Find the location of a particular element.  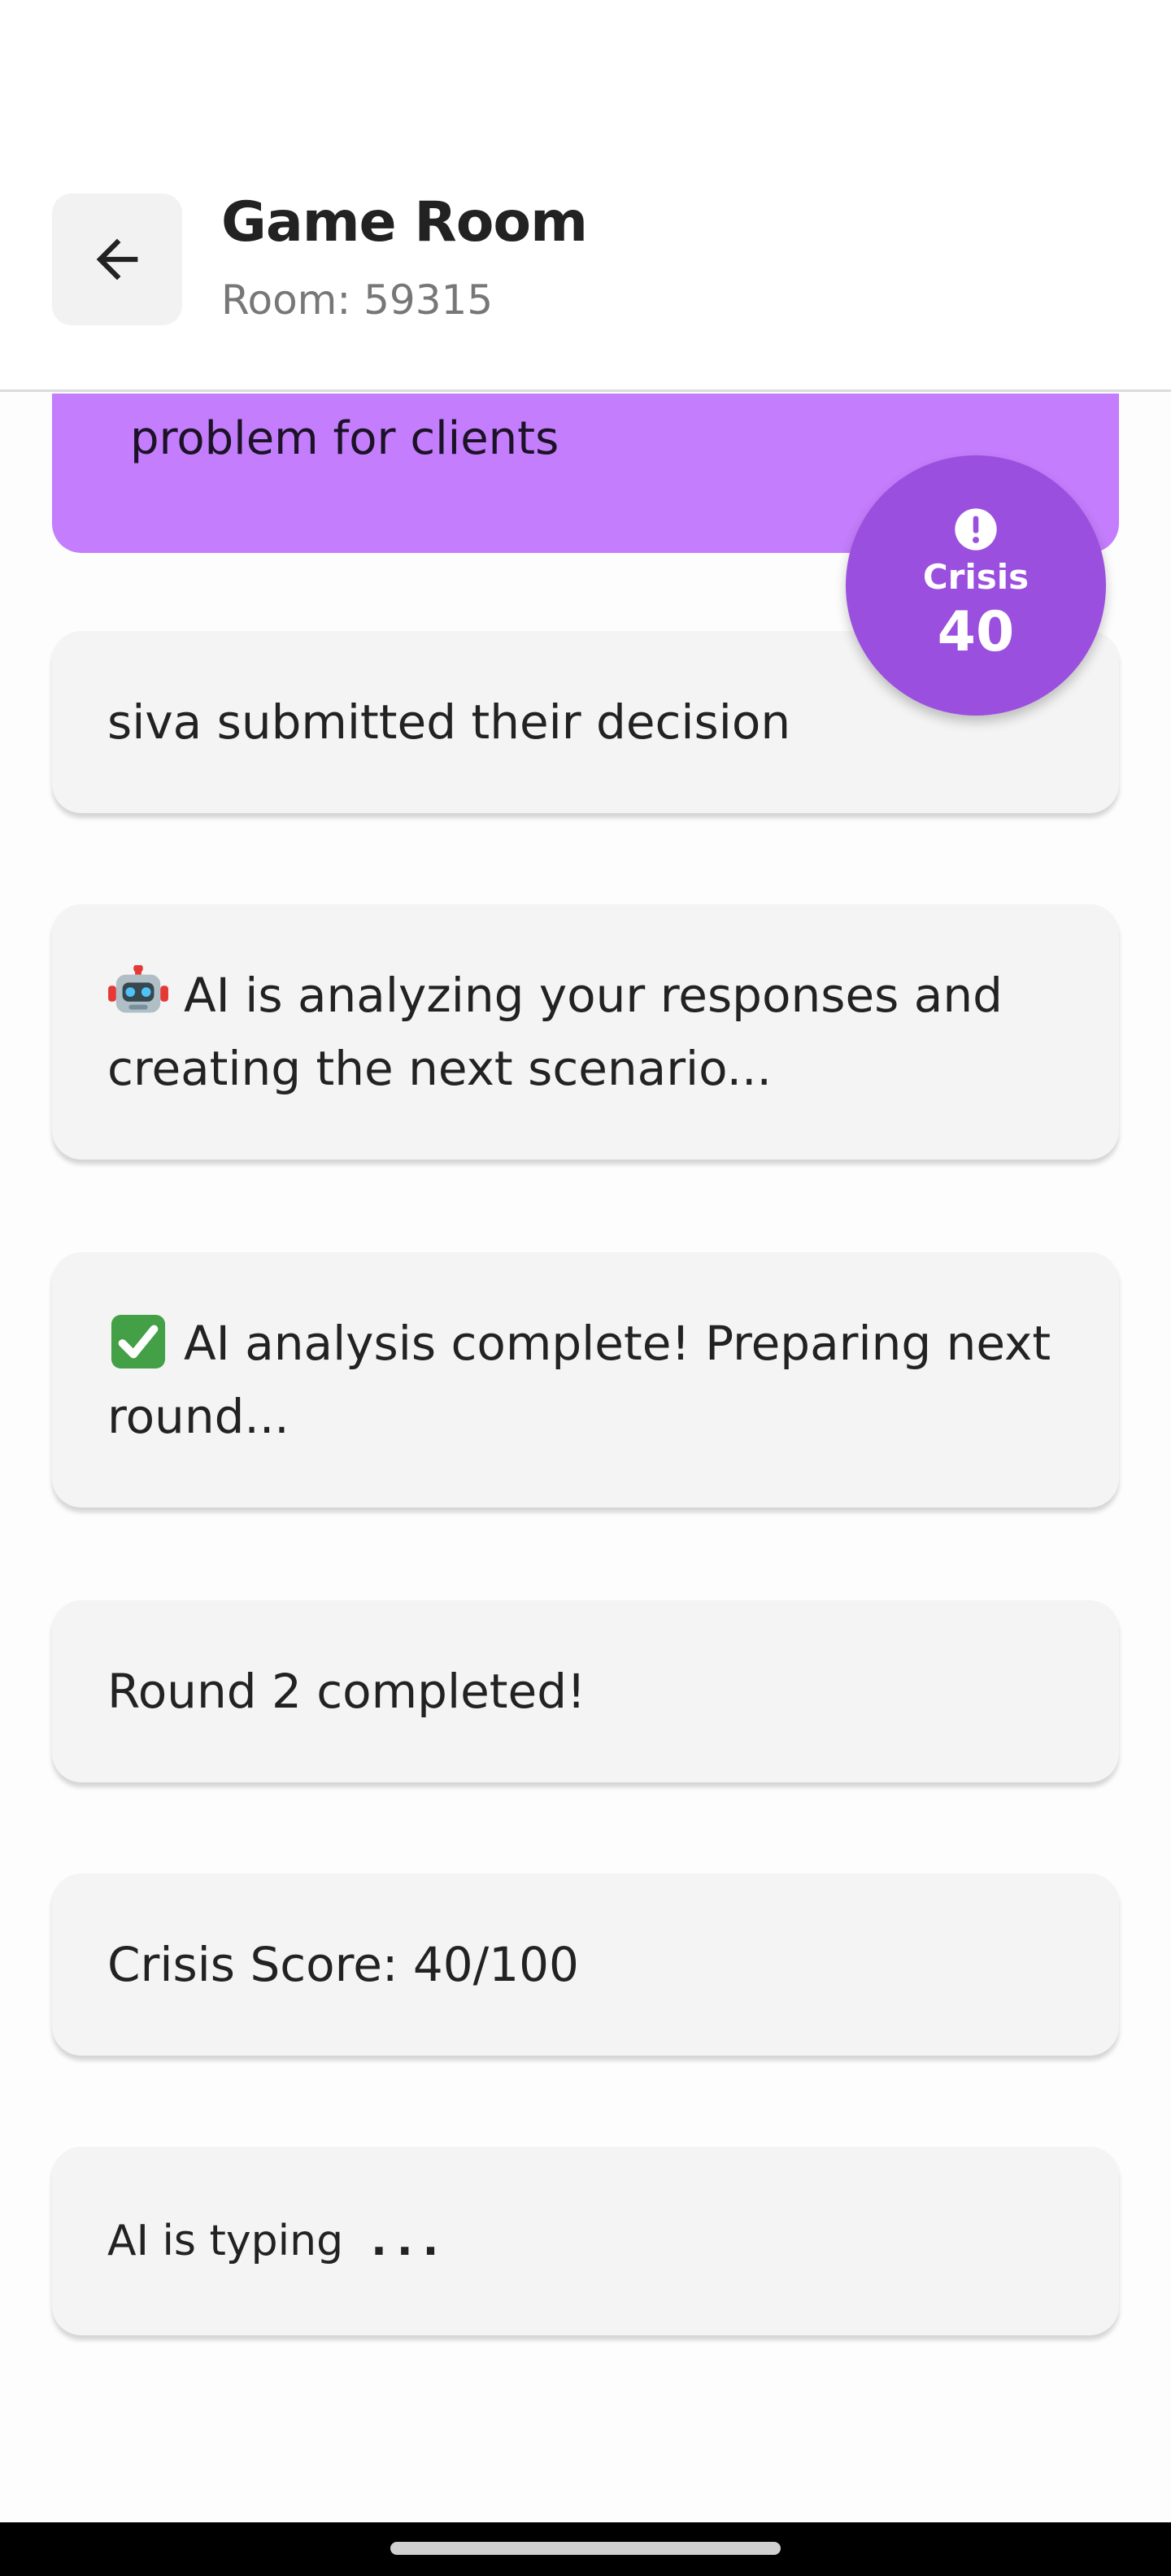

chat-message: Round 2 completed! is located at coordinates (585, 1691).